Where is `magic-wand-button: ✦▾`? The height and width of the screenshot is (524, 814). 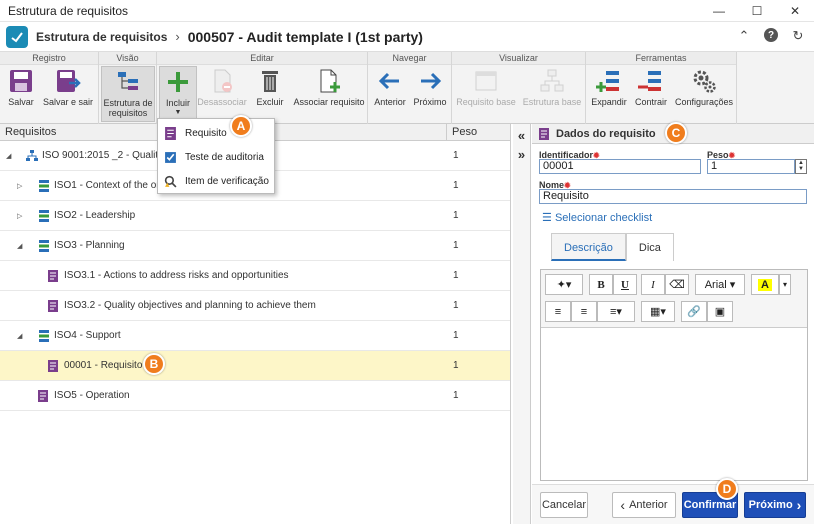
magic-wand-button: ✦▾ is located at coordinates (564, 284).